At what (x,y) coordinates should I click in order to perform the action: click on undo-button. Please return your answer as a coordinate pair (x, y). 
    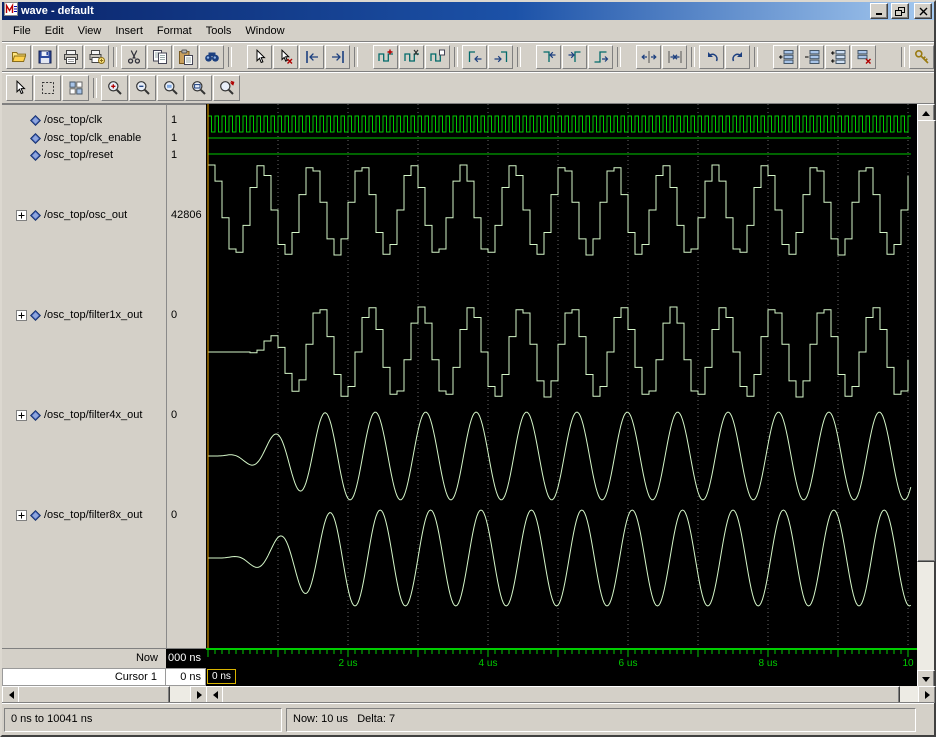
    Looking at the image, I should click on (711, 56).